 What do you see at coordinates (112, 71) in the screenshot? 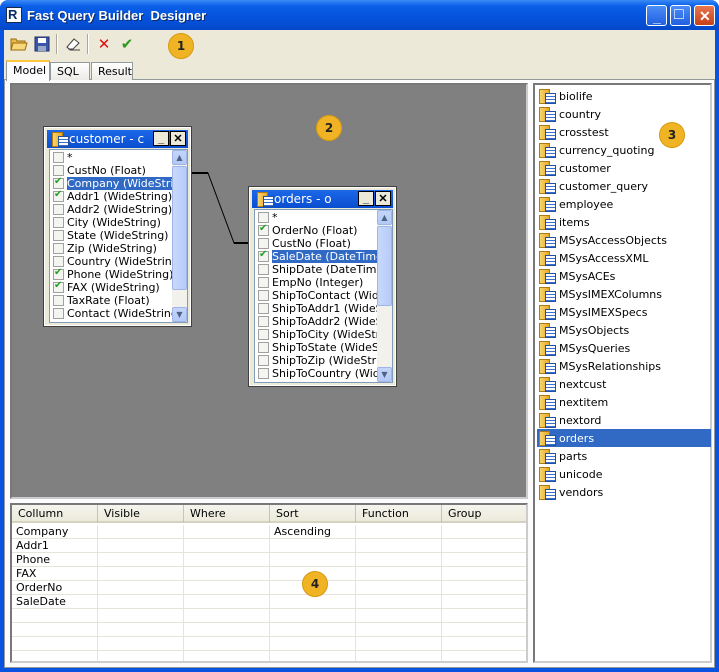
I see `tab-result: Result` at bounding box center [112, 71].